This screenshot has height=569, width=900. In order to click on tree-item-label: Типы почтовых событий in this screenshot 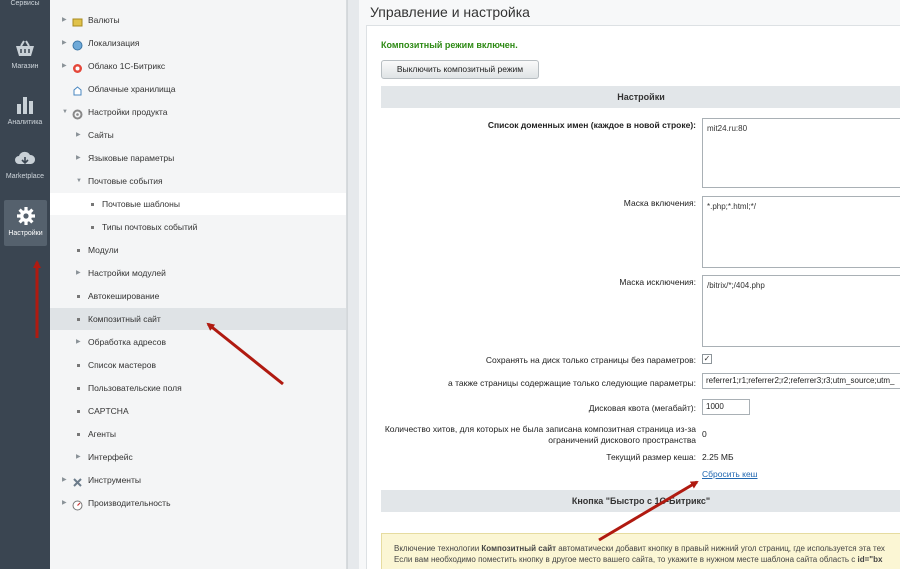, I will do `click(150, 227)`.